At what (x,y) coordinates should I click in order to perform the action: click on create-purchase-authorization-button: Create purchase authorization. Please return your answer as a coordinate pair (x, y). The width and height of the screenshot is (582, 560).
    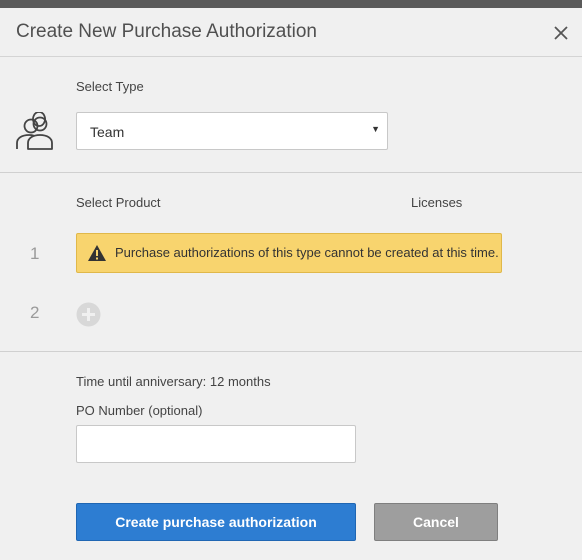
    Looking at the image, I should click on (216, 522).